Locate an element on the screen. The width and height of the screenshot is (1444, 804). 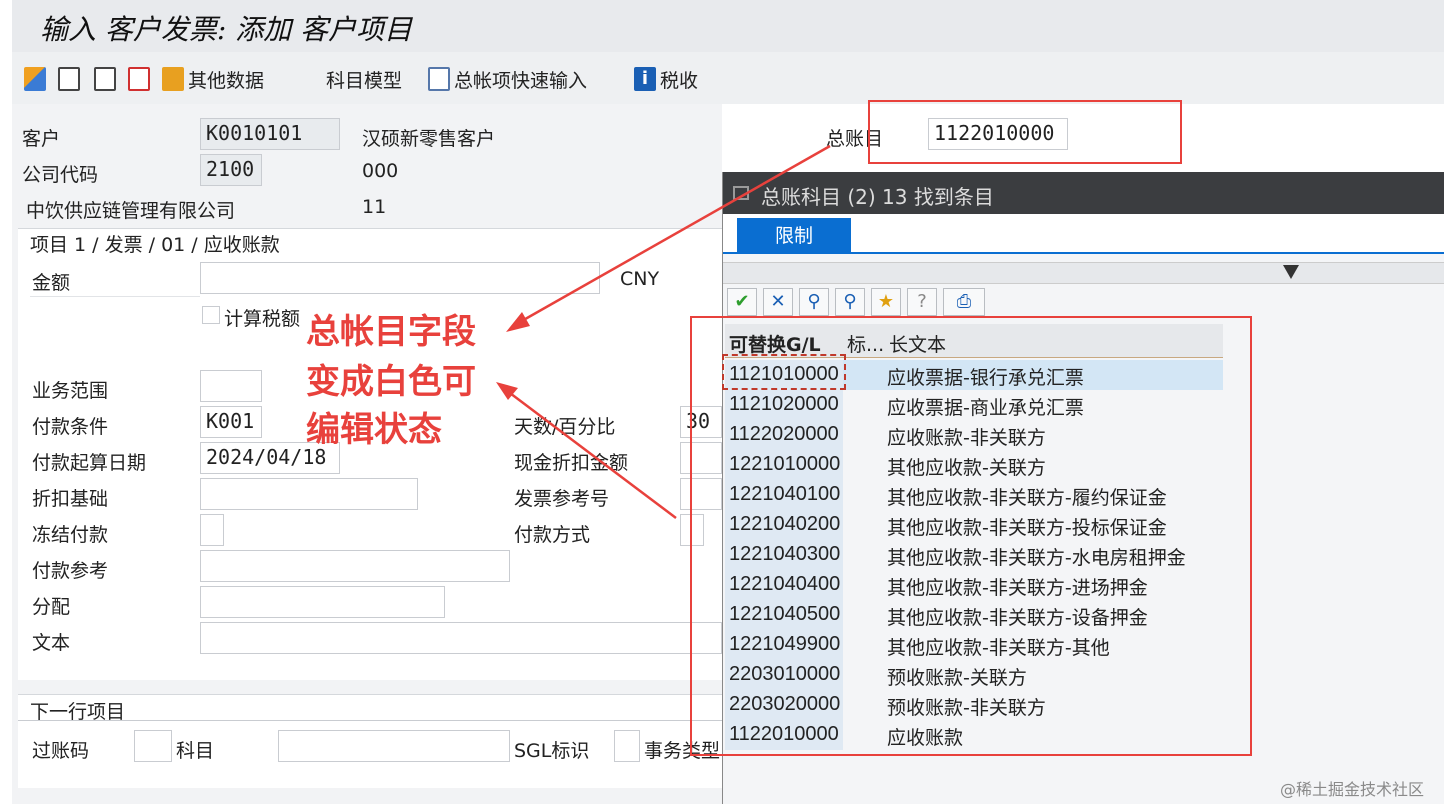
watermark: @稀土掘金技术社区 is located at coordinates (1352, 789).